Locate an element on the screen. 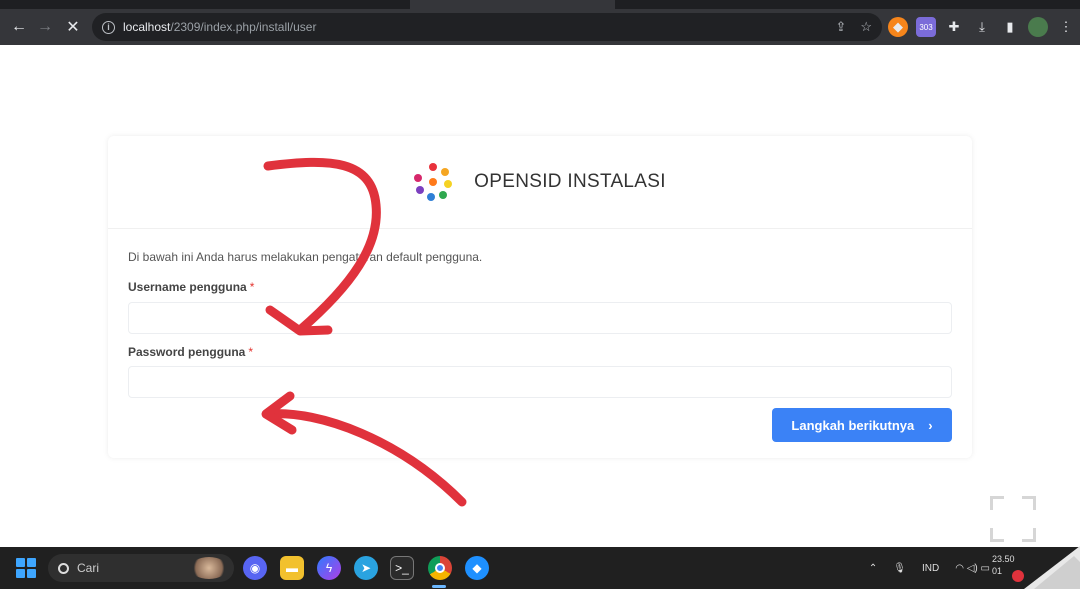 The width and height of the screenshot is (1080, 589). network-volume-battery-icons: ◠ ◁) ▭ is located at coordinates (972, 568).